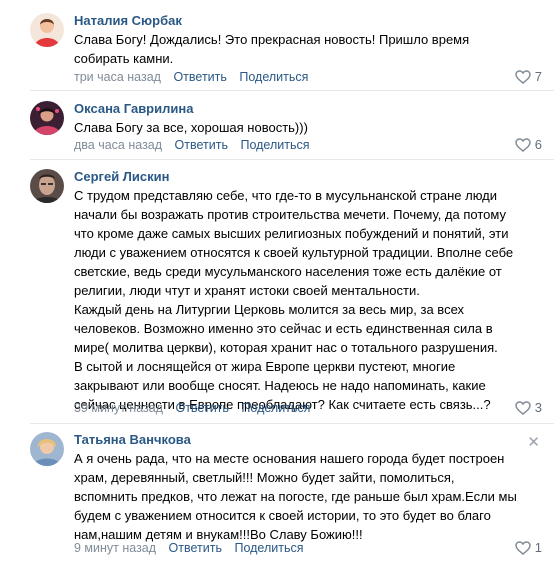 This screenshot has height=562, width=554. I want to click on like-count: 3, so click(538, 407).